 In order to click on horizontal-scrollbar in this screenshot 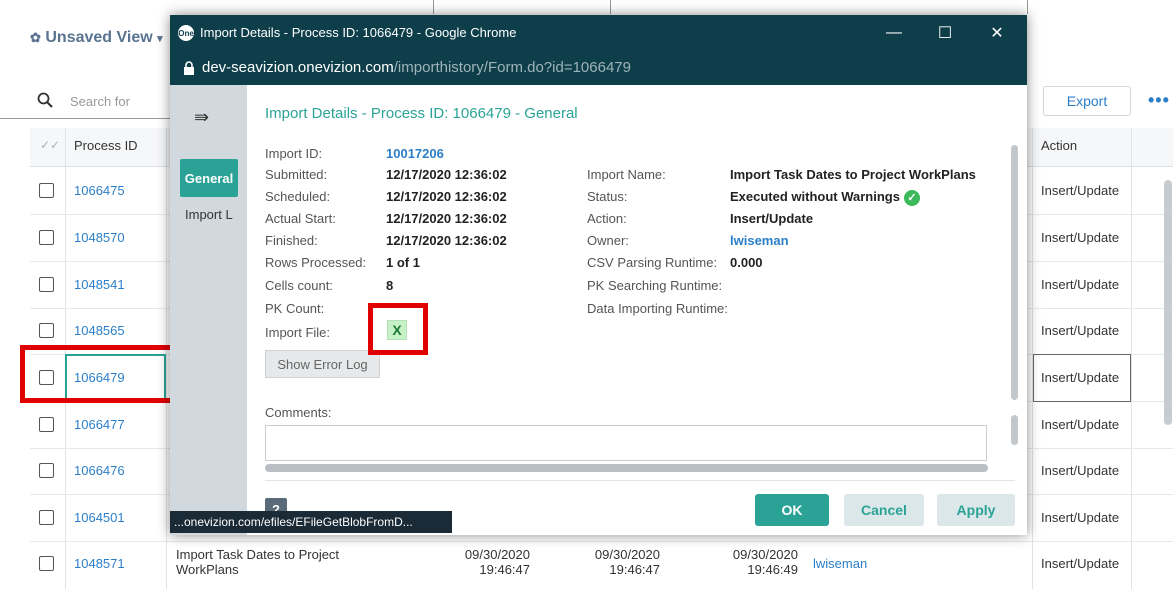, I will do `click(626, 468)`.